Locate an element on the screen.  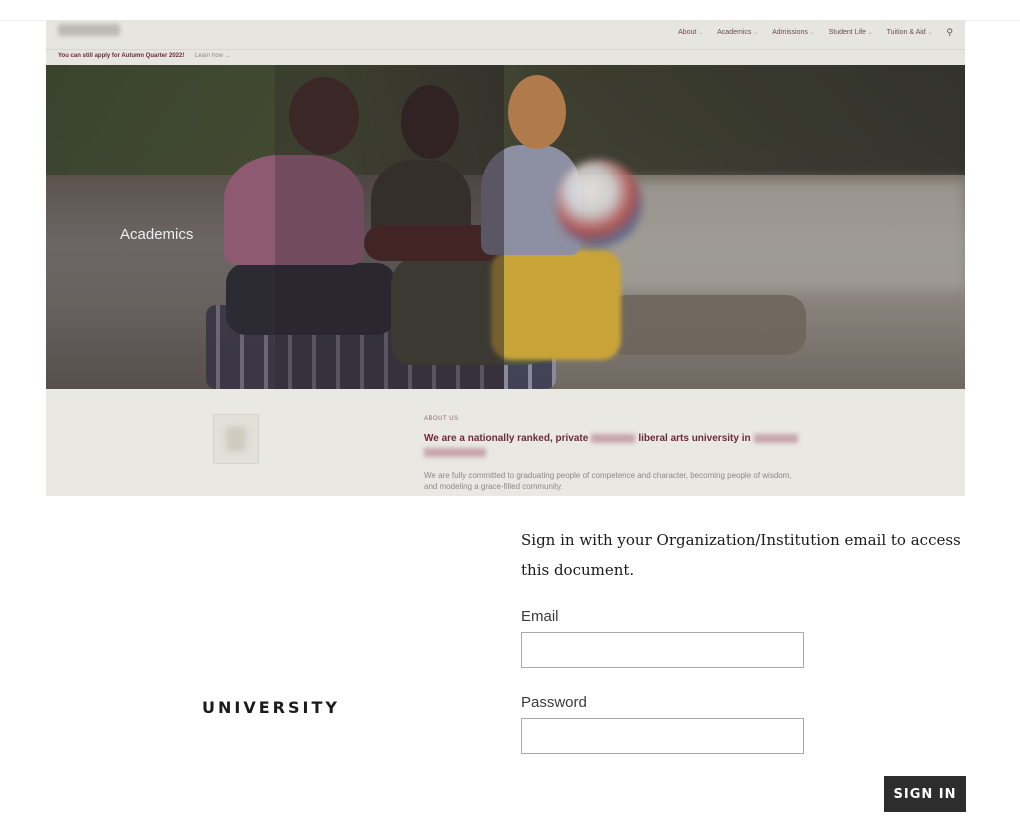
hero-label: Academics is located at coordinates (157, 234).